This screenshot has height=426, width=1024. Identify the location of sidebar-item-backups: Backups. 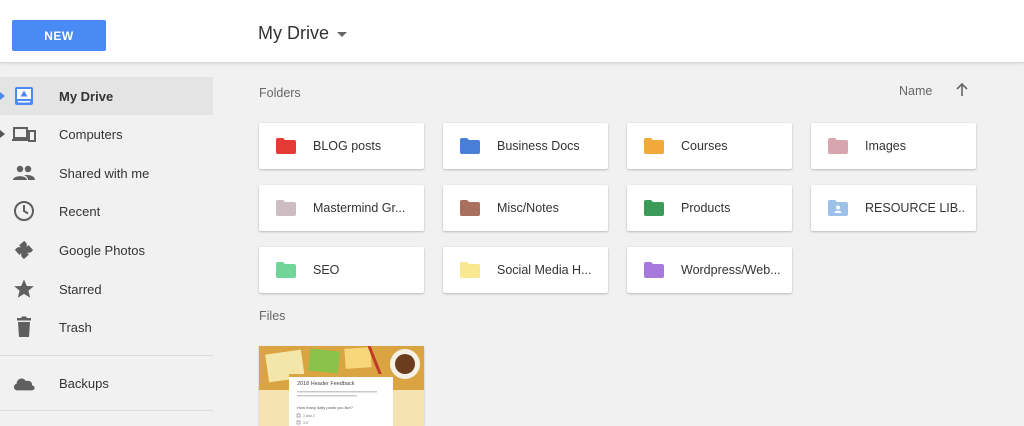
(106, 383).